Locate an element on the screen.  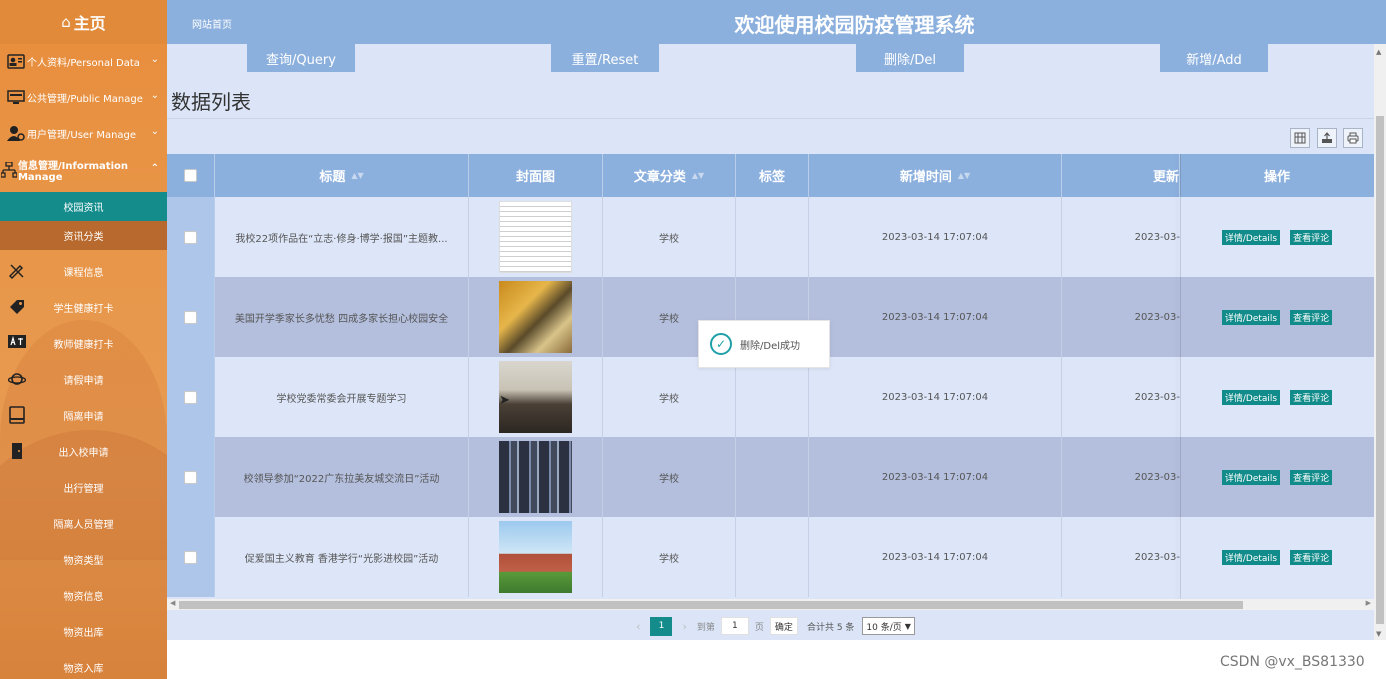
planet-icon is located at coordinates (17, 379).